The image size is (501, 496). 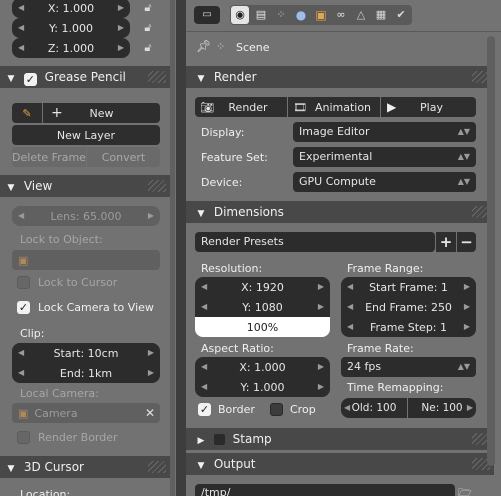 What do you see at coordinates (240, 15) in the screenshot?
I see `render-tab-camera-icon: ◉` at bounding box center [240, 15].